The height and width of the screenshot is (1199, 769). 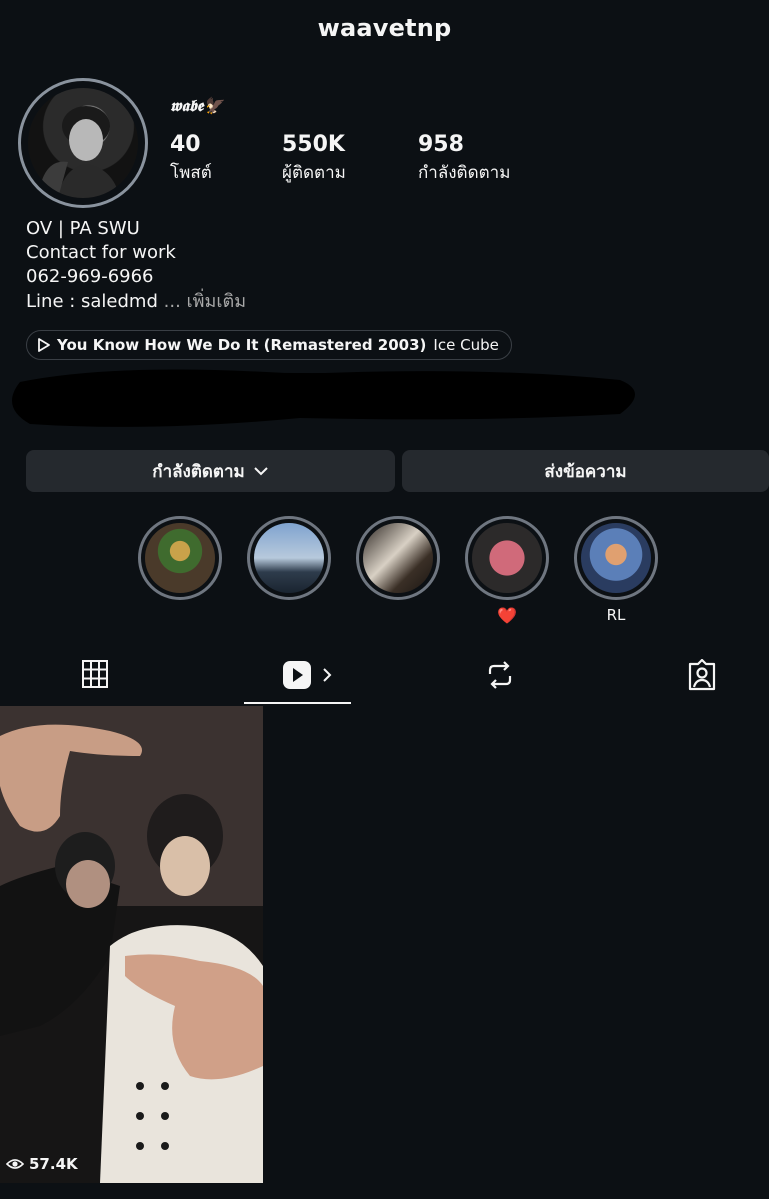 I want to click on redaction-scribble, so click(x=384, y=402).